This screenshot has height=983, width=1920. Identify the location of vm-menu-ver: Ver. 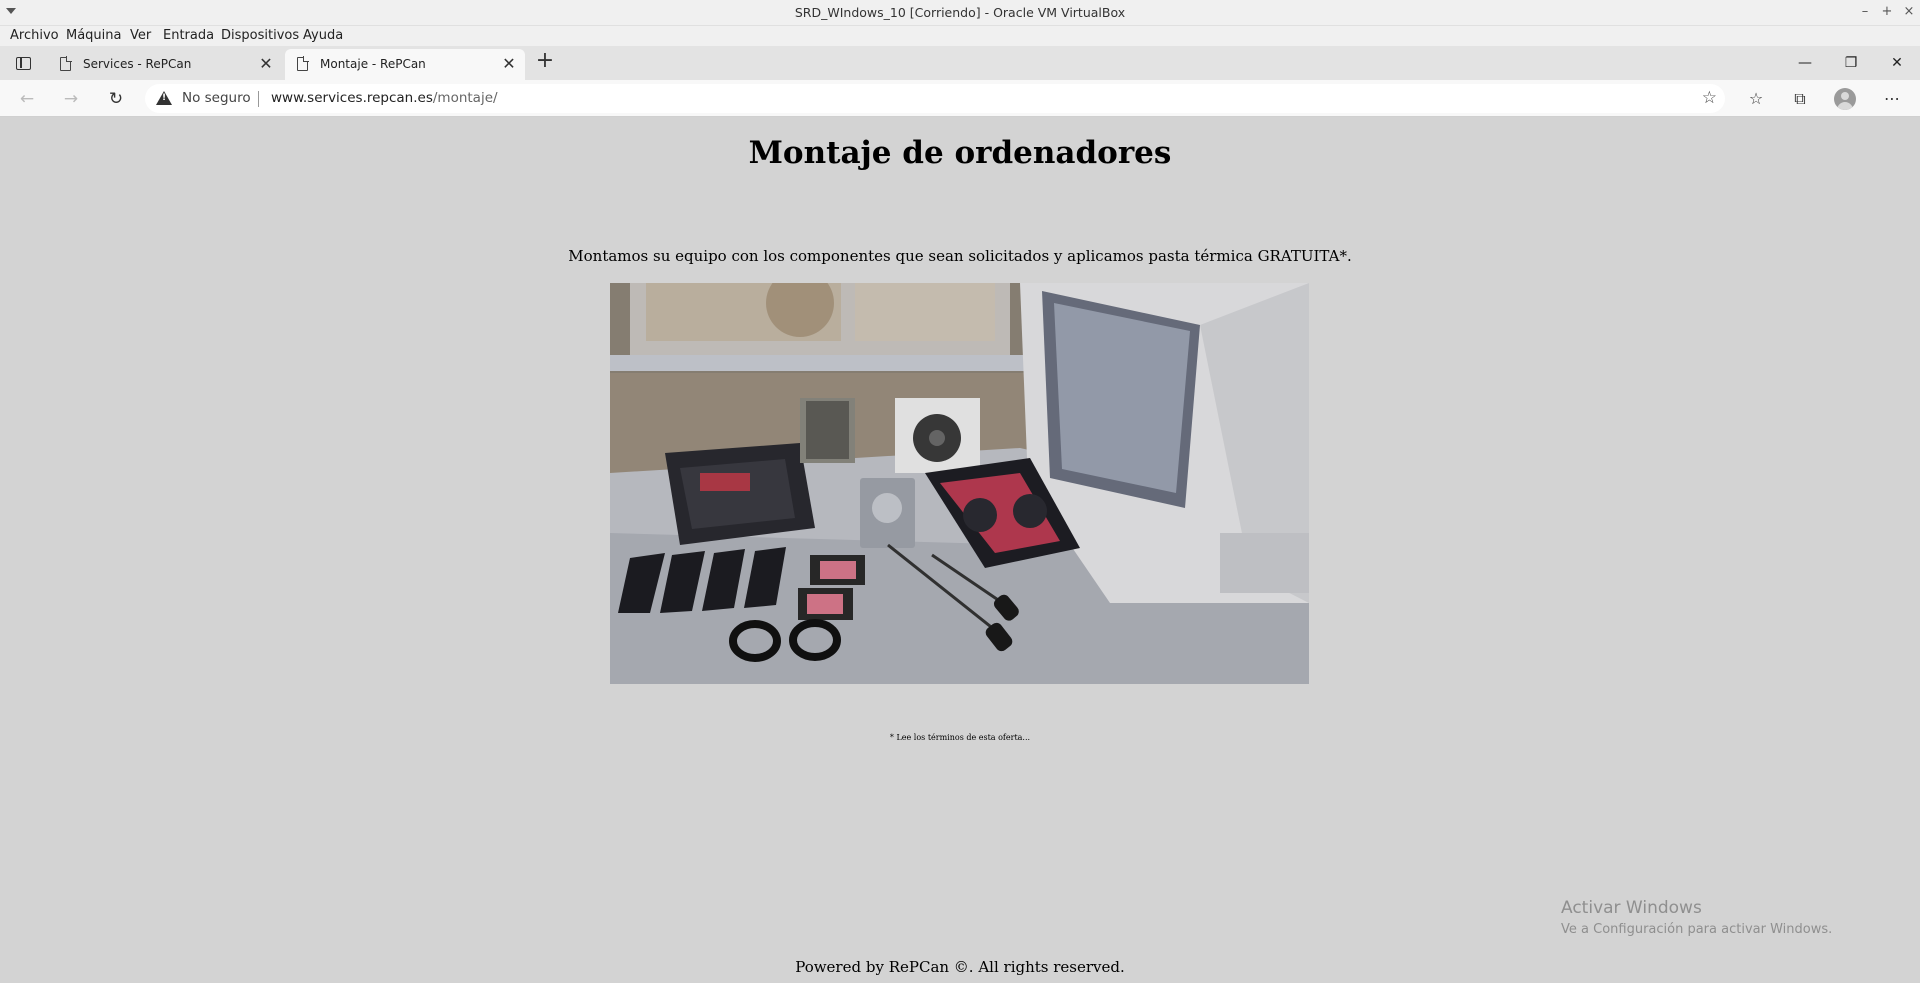
(140, 35).